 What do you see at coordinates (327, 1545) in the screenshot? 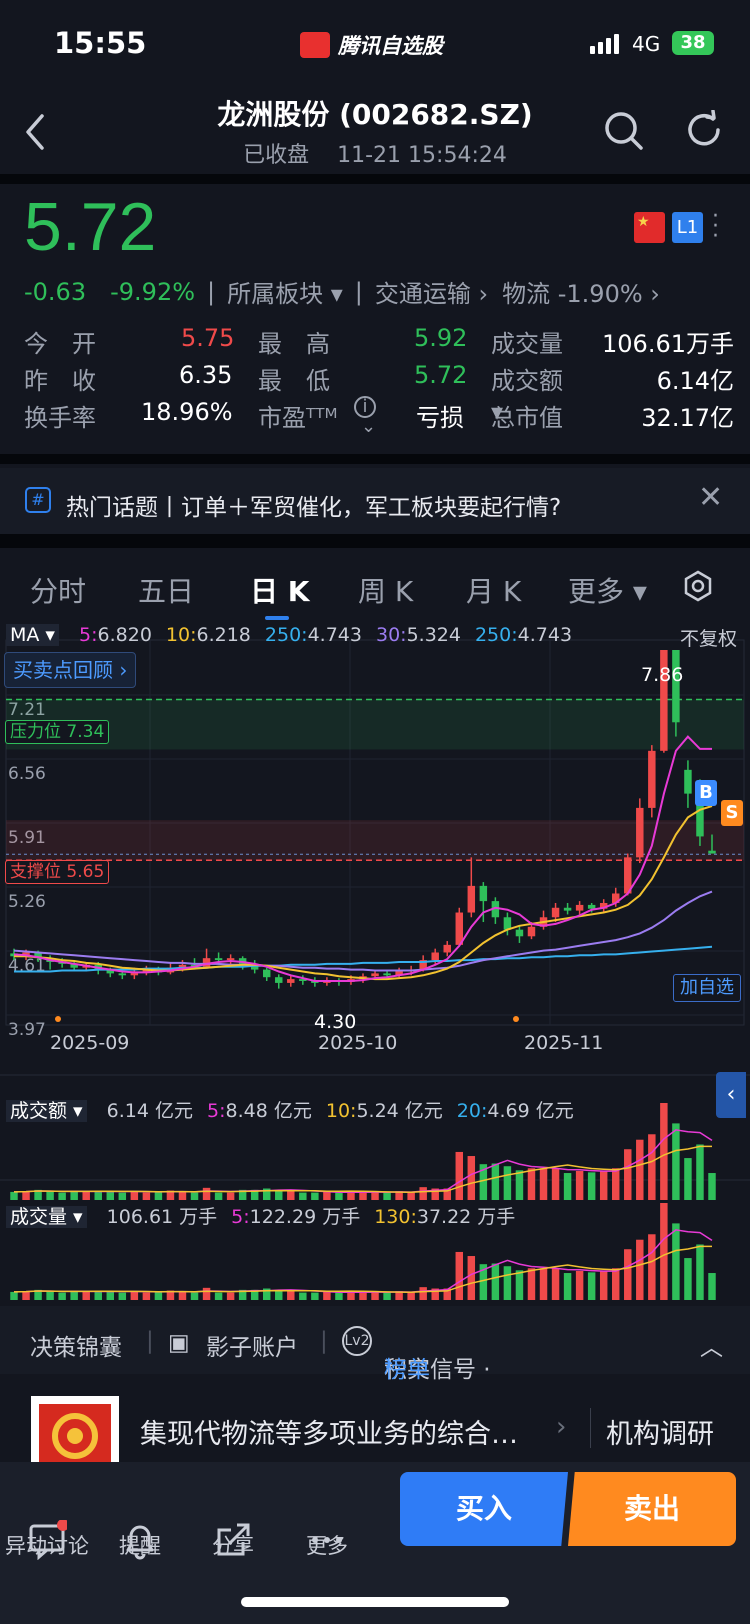
I see `nav-more: 更多` at bounding box center [327, 1545].